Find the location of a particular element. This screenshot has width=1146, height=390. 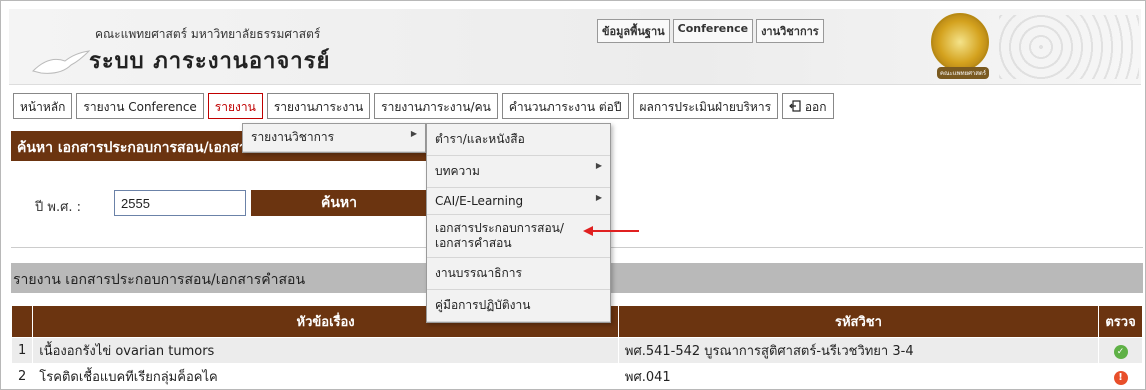

bird-logo-icon is located at coordinates (61, 62).